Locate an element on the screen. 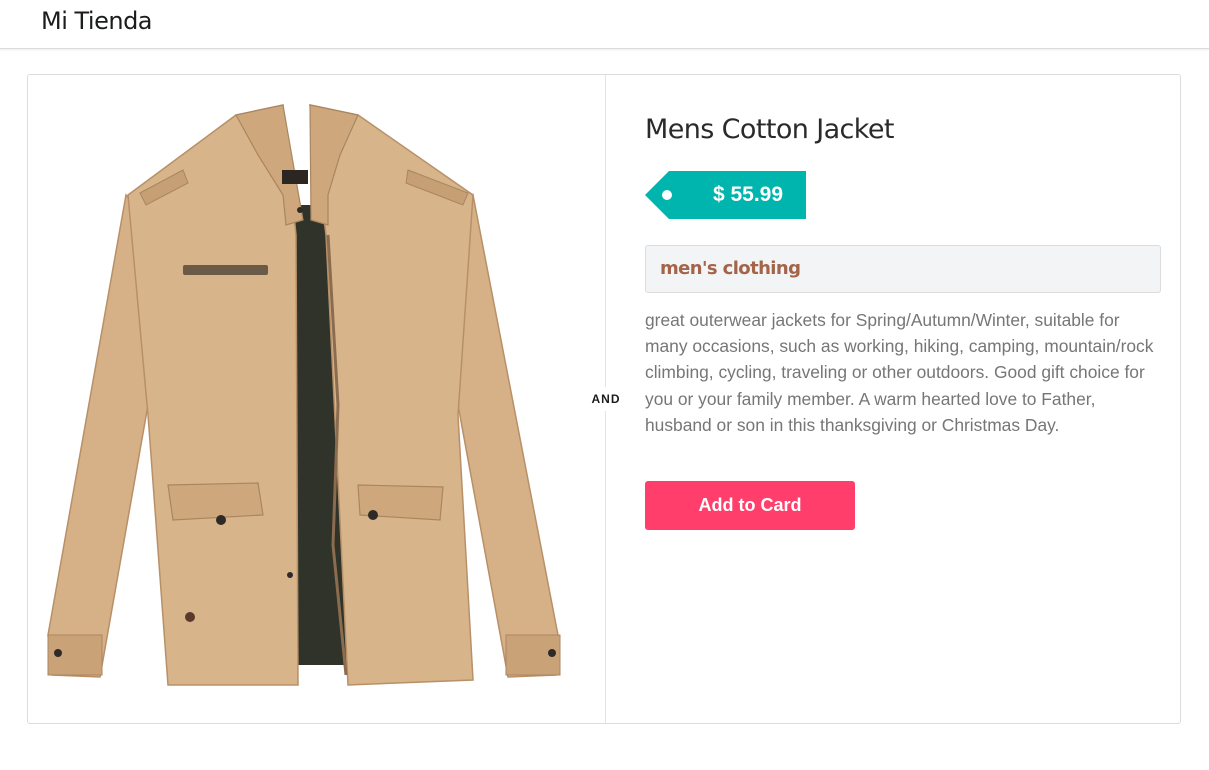 This screenshot has width=1209, height=770. price-tag: $ 55.99 is located at coordinates (725, 195).